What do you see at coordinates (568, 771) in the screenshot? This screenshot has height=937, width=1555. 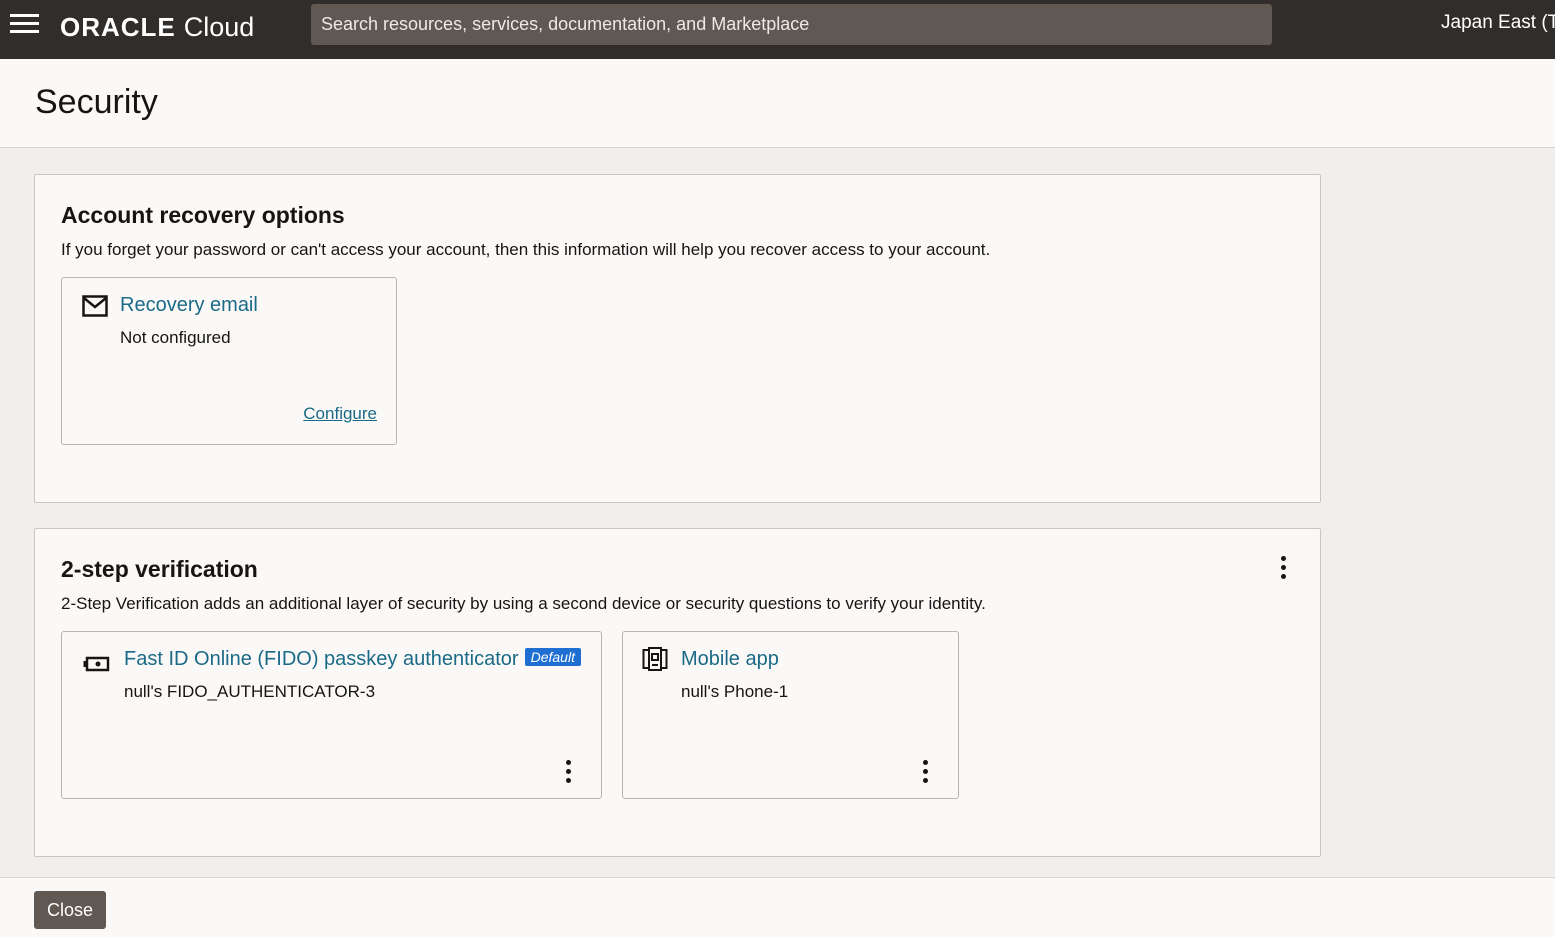 I see `fido-tile-actions-menu-icon` at bounding box center [568, 771].